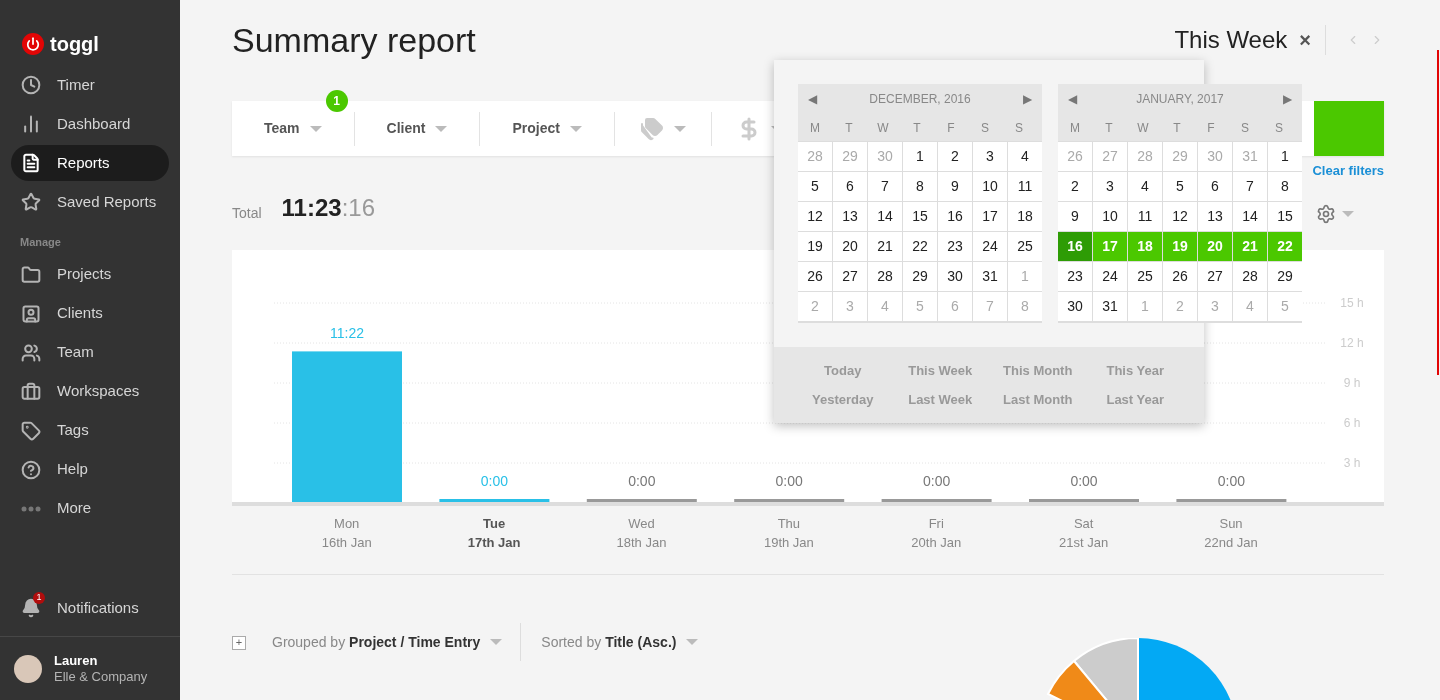  I want to click on nav-item: Dashboard, so click(90, 124).